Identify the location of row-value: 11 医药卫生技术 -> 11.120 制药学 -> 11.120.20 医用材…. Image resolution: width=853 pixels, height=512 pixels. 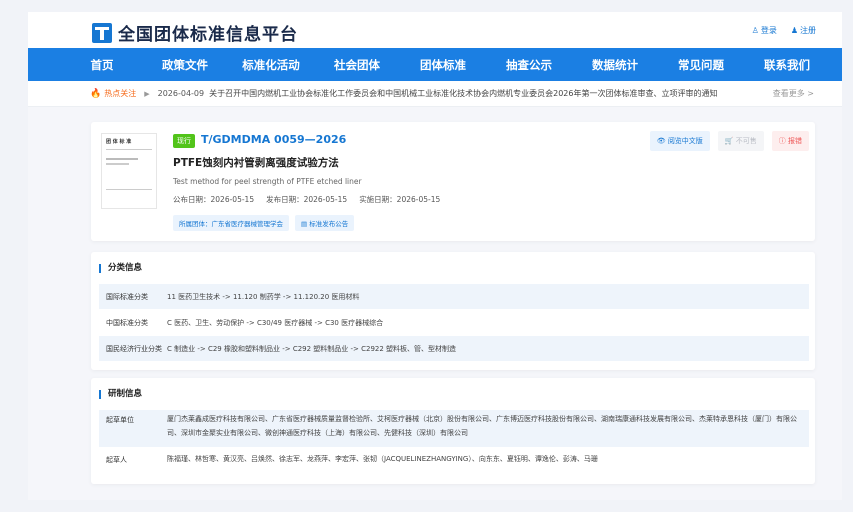
(263, 296).